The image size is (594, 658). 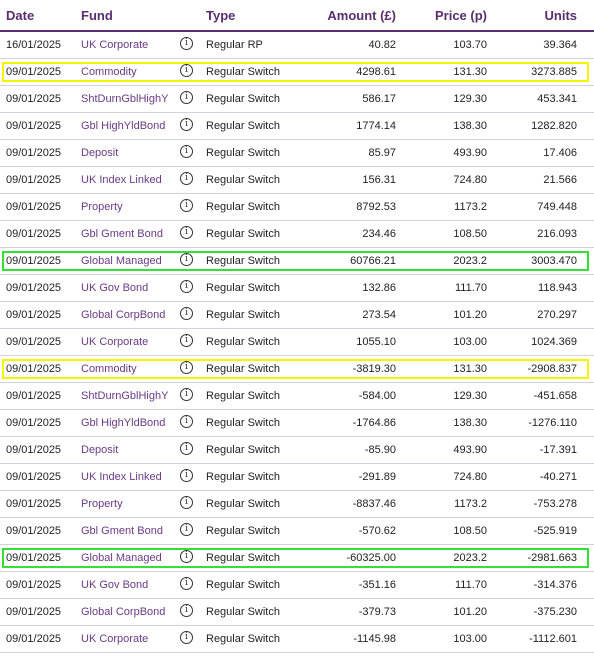 What do you see at coordinates (554, 126) in the screenshot?
I see `units-cell: 1282.820` at bounding box center [554, 126].